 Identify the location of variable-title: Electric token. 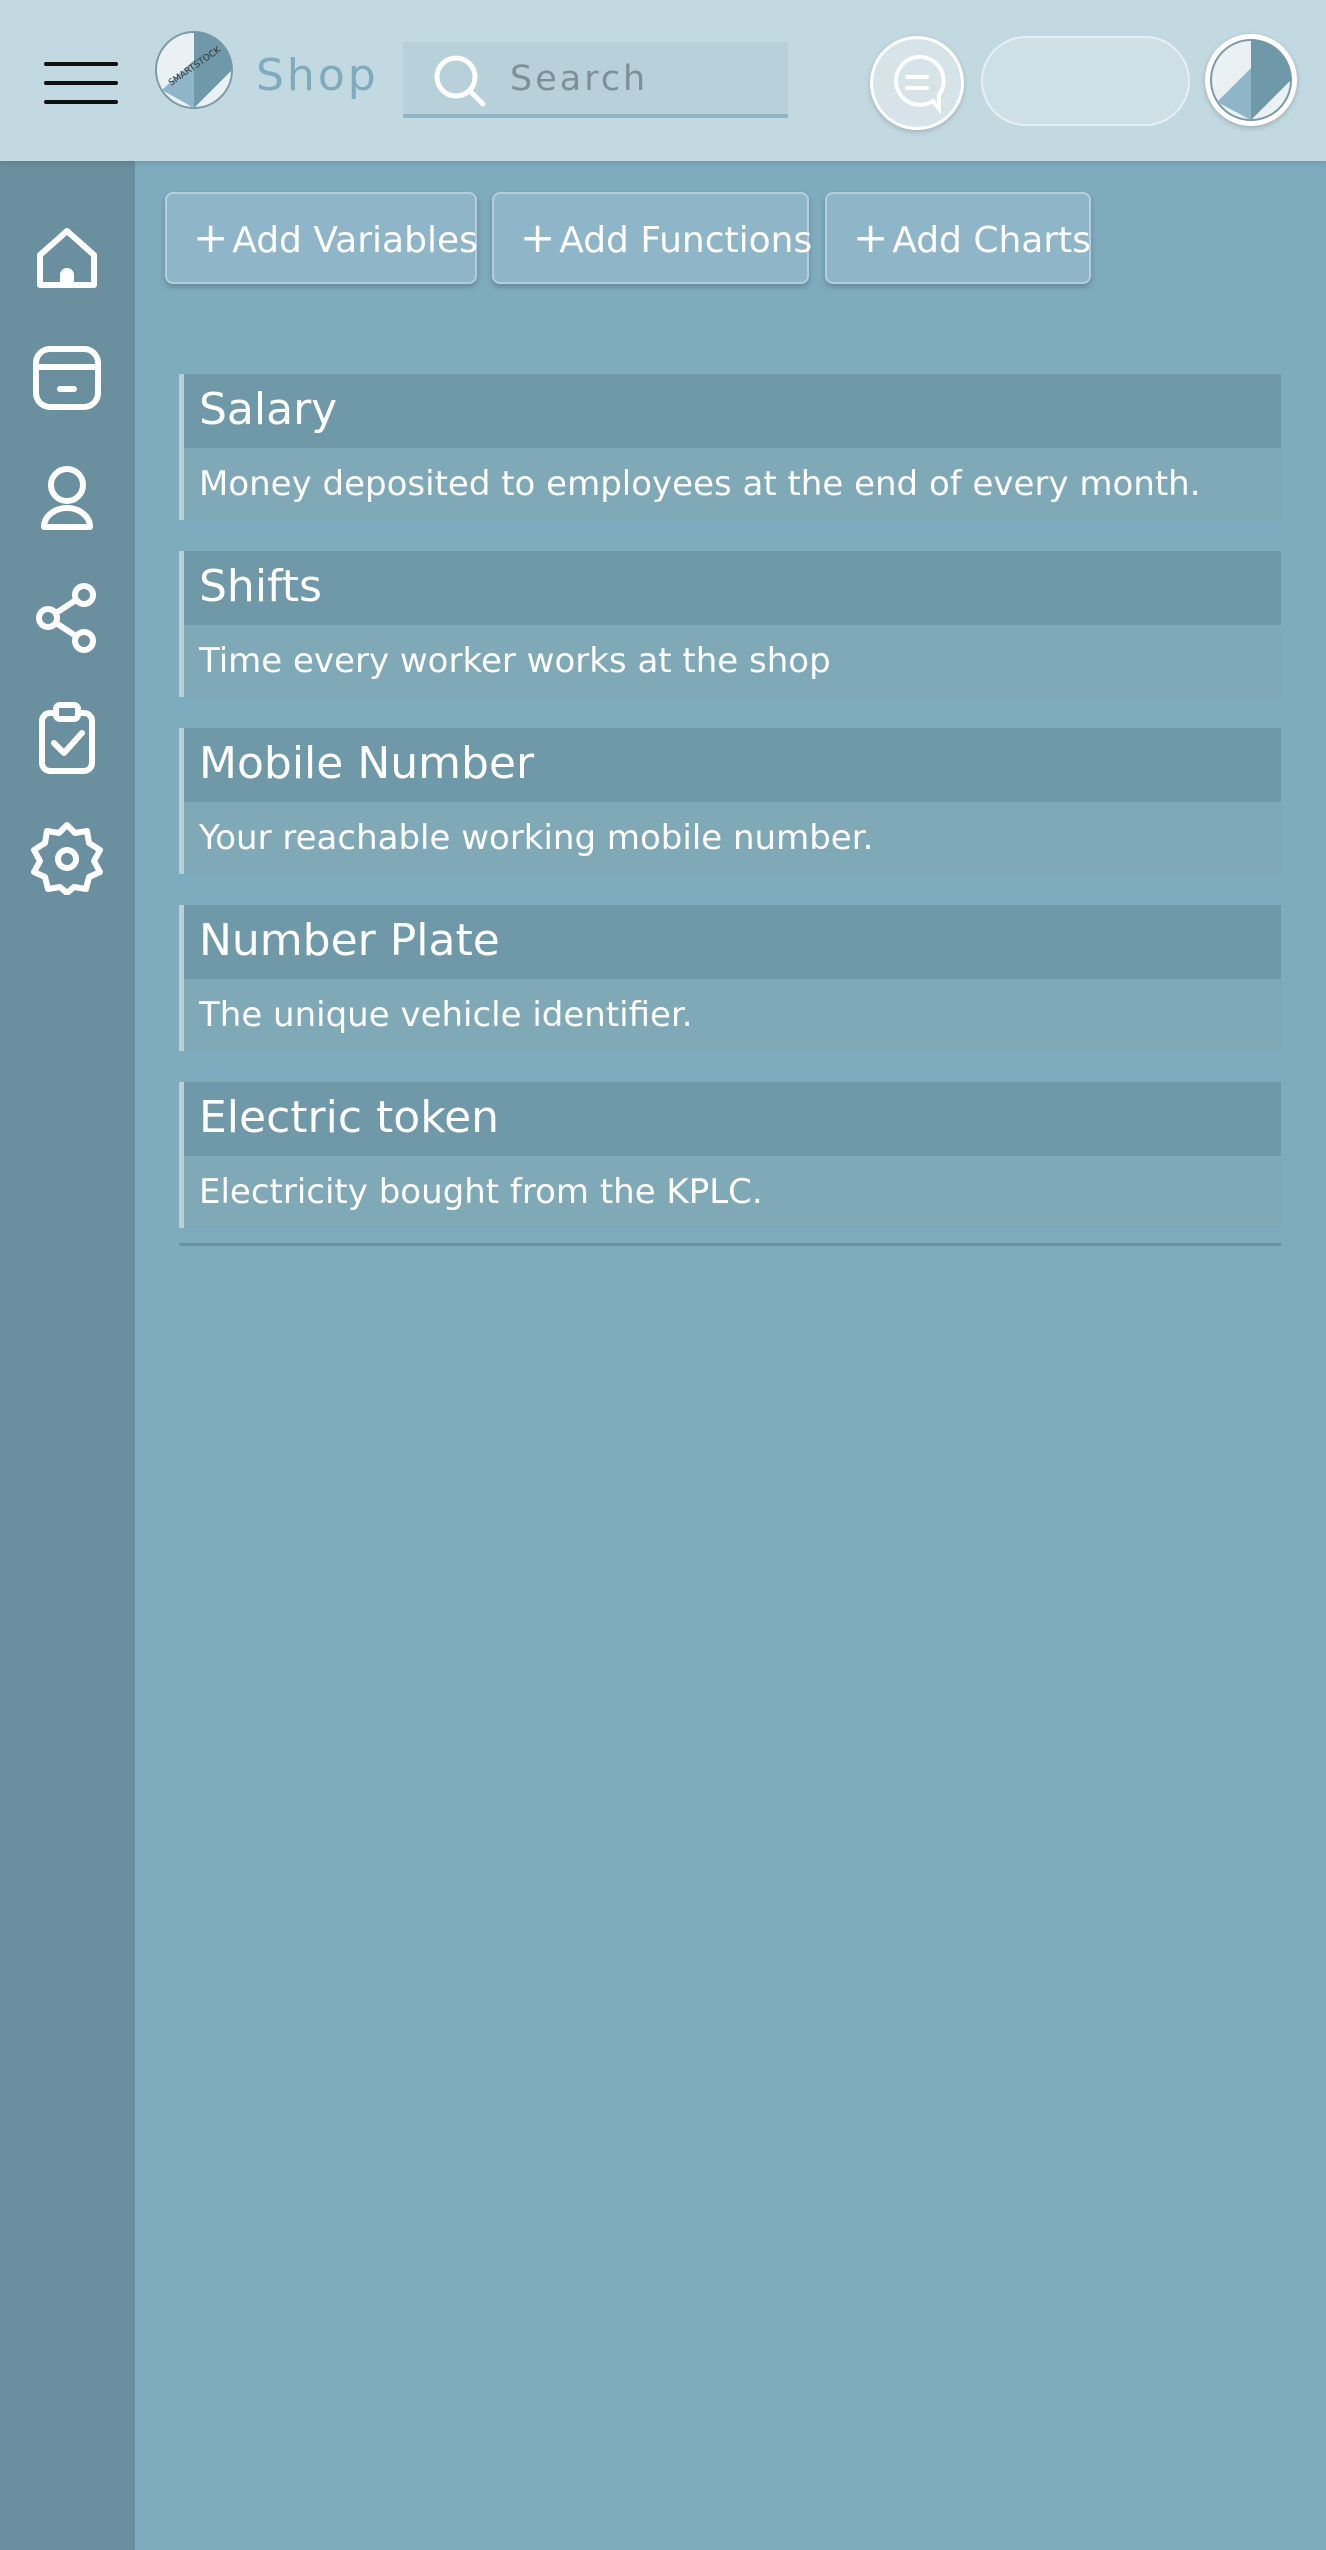
(732, 1119).